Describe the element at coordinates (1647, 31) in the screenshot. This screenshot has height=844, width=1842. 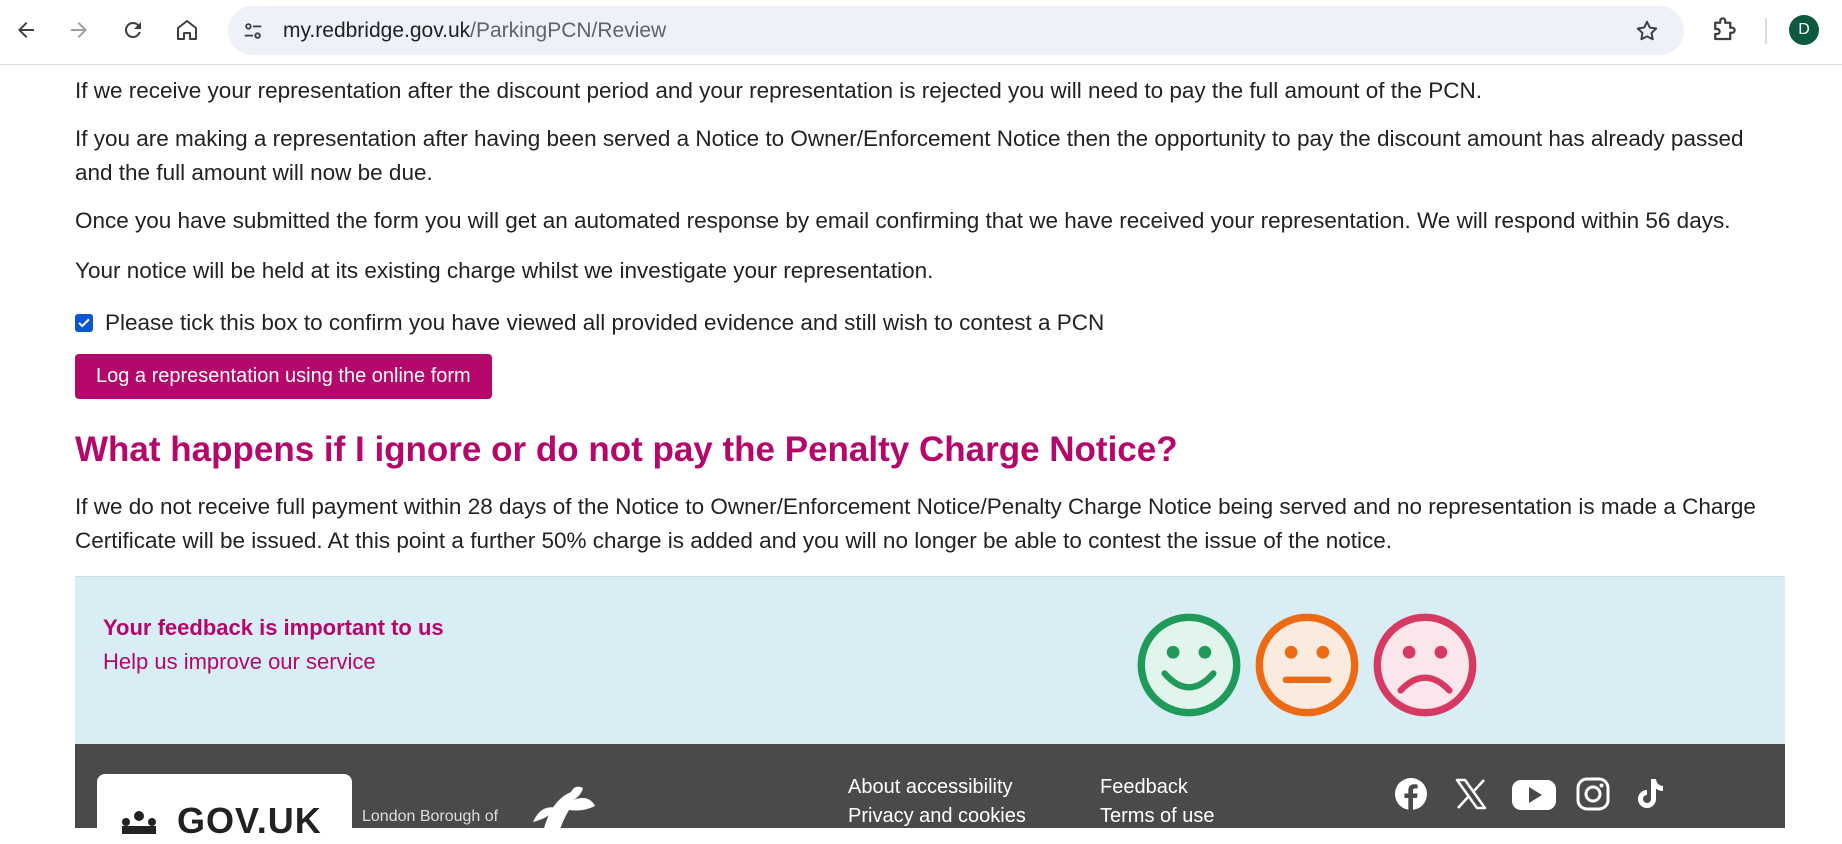
I see `bookmark-star-icon` at that location.